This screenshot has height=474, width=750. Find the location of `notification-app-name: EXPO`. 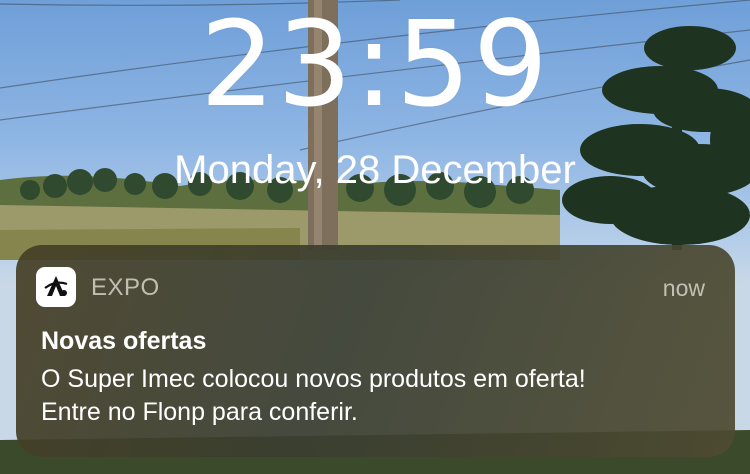

notification-app-name: EXPO is located at coordinates (125, 287).